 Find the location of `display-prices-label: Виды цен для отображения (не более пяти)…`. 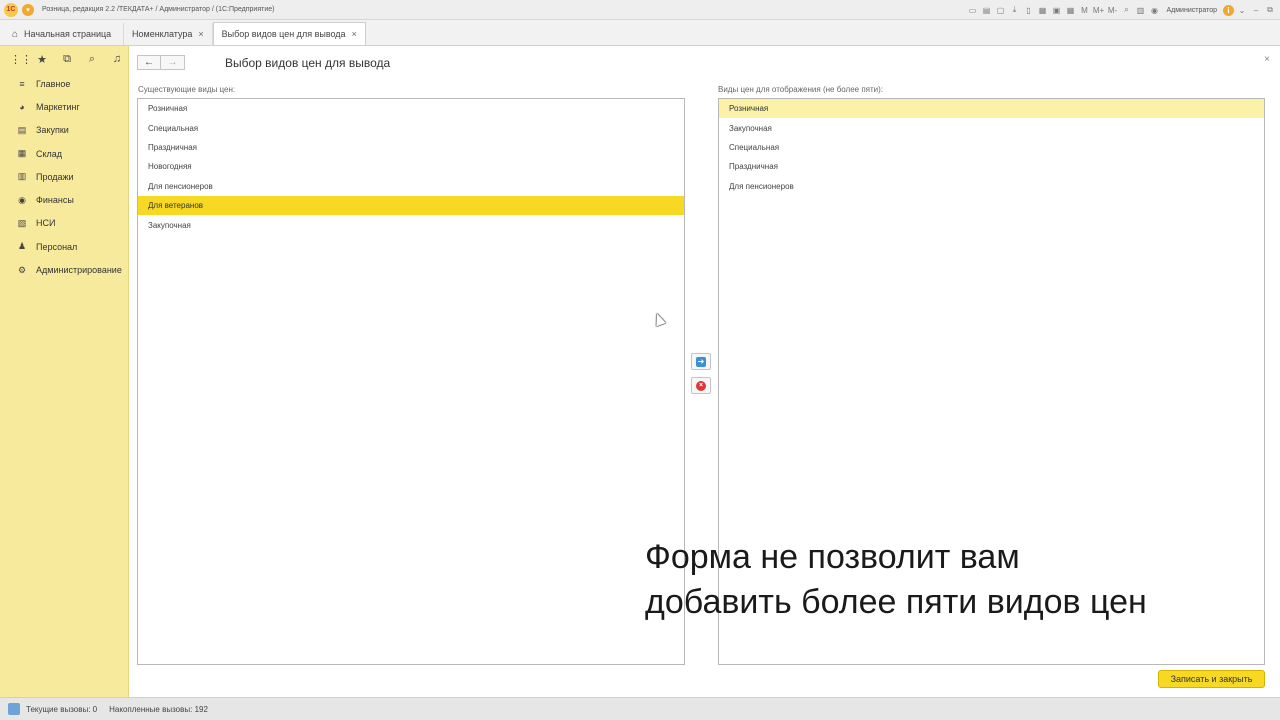

display-prices-label: Виды цен для отображения (не более пяти)… is located at coordinates (801, 89).